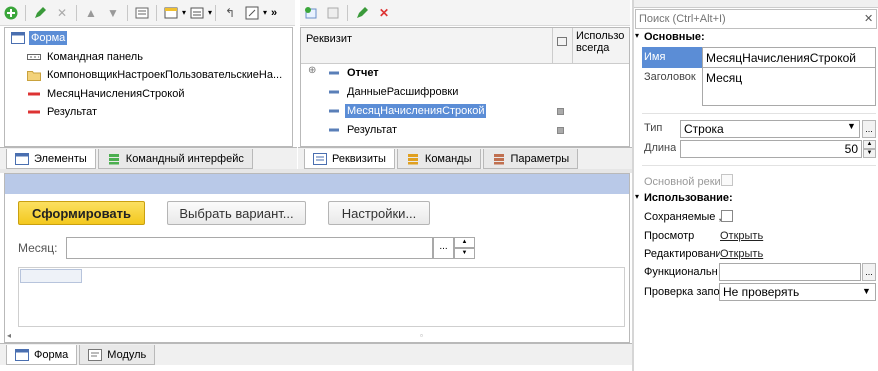 The height and width of the screenshot is (371, 878). I want to click on tab-attributes: Реквизиты, so click(349, 159).